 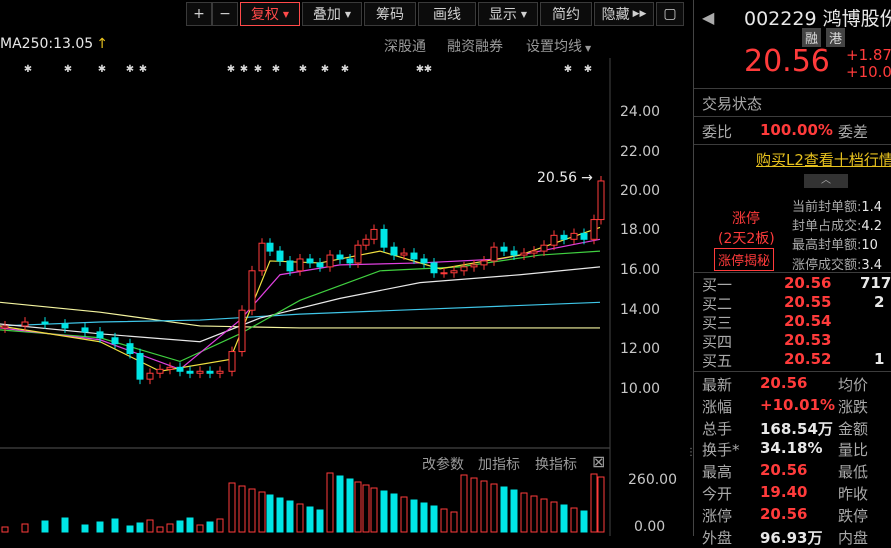 I want to click on quote-label: 换手*, so click(x=721, y=450).